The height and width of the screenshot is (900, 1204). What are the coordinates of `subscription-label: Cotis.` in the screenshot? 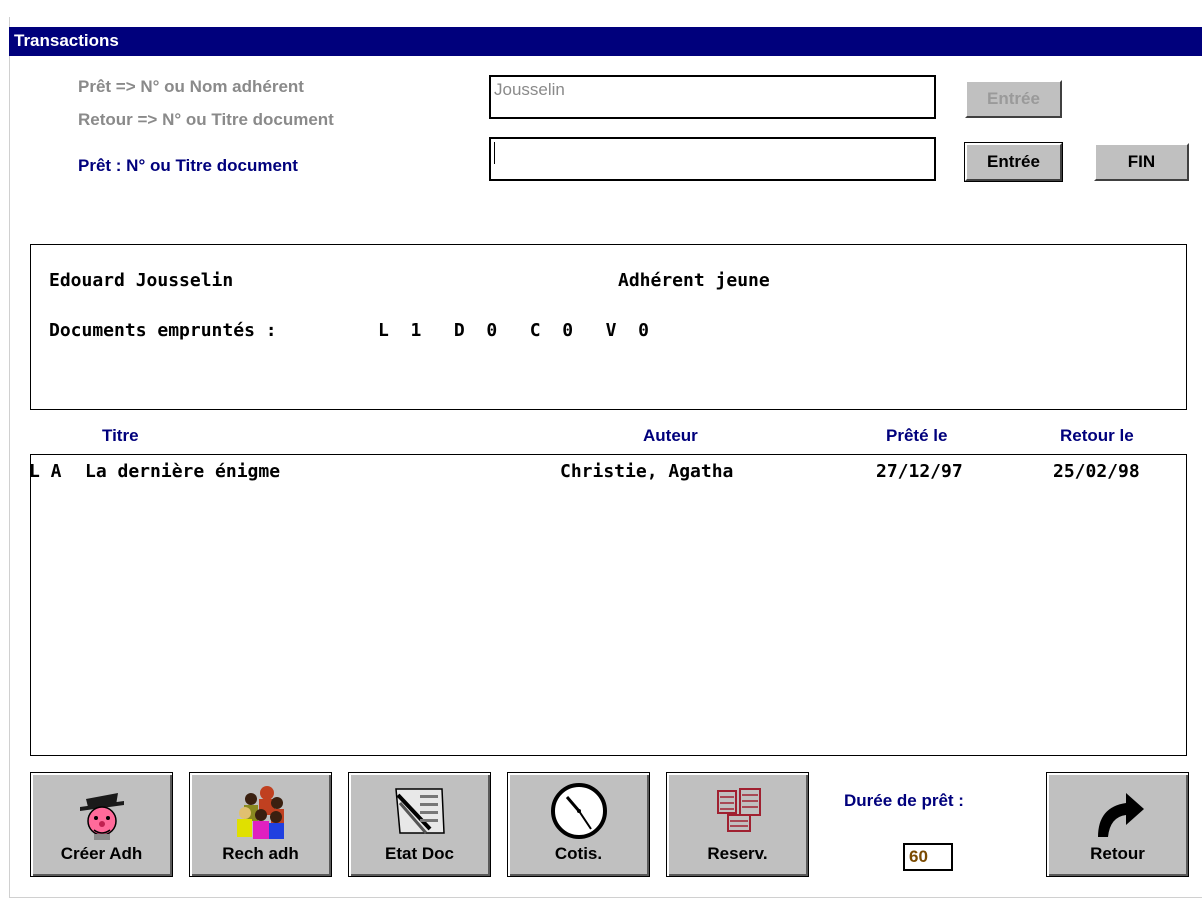 It's located at (578, 853).